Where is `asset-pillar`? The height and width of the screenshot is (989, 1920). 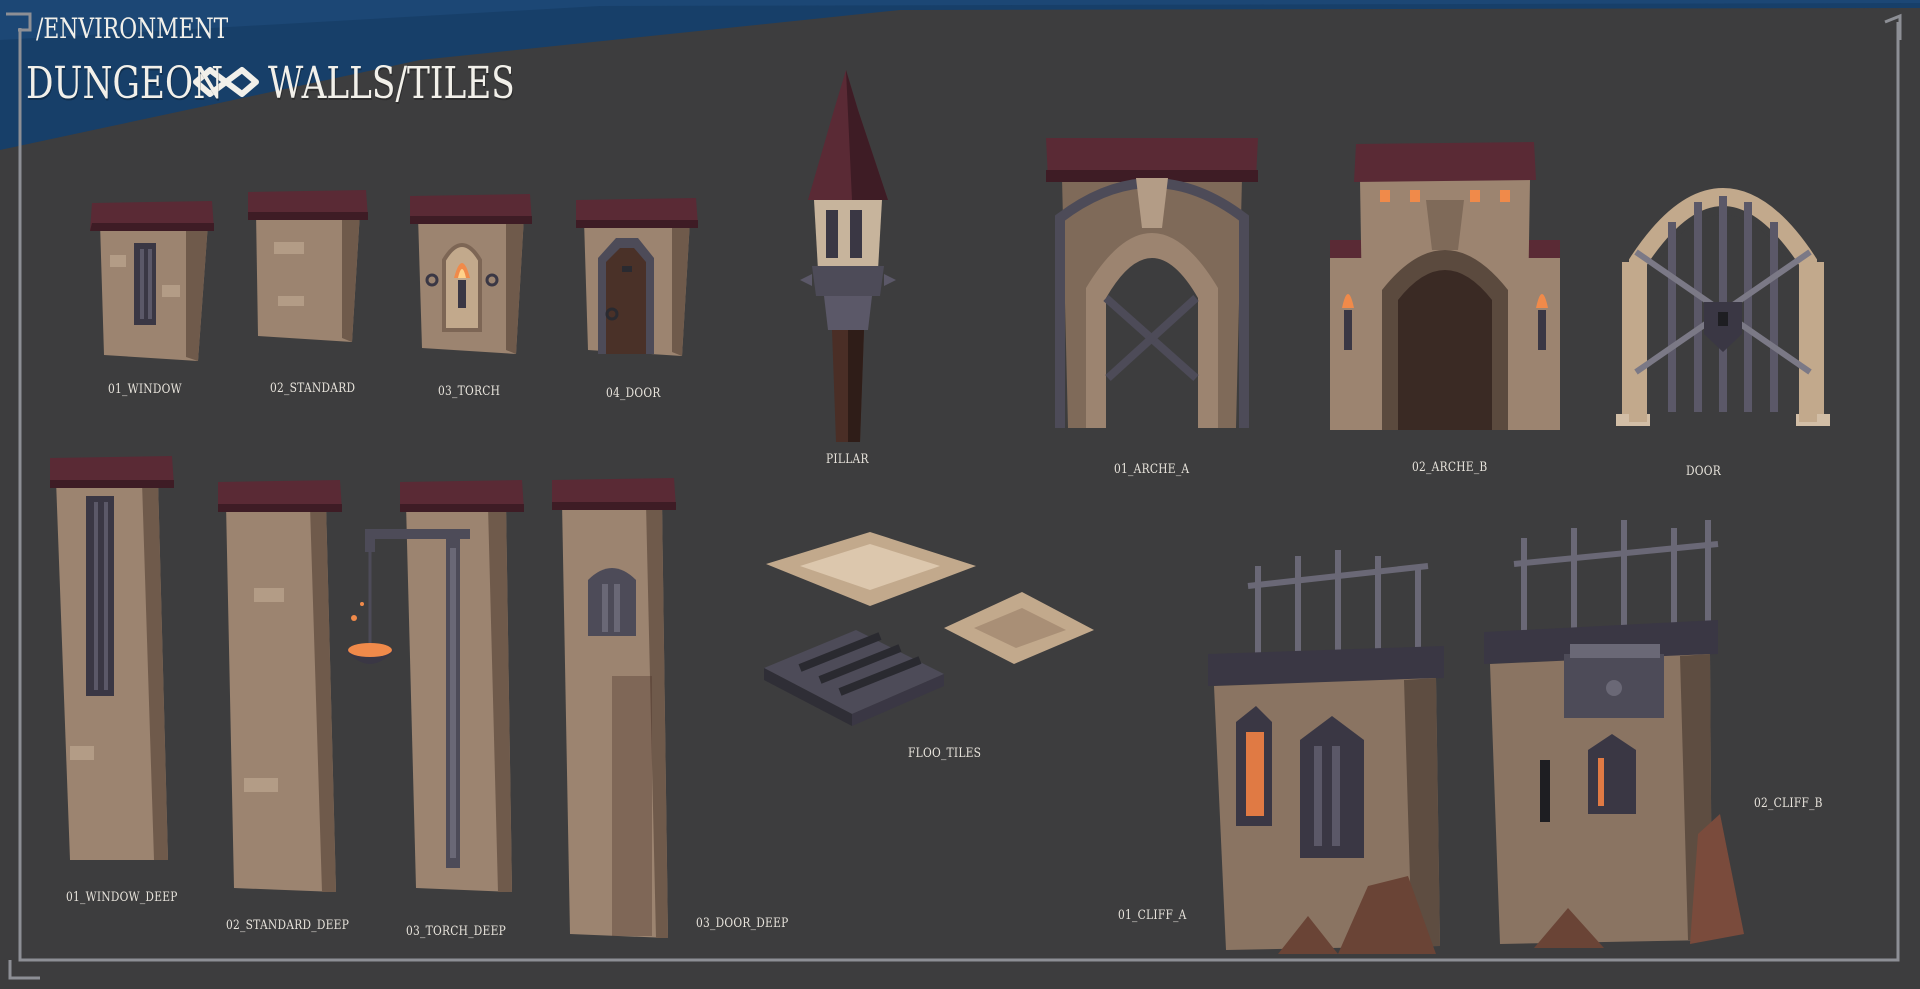
asset-pillar is located at coordinates (848, 256).